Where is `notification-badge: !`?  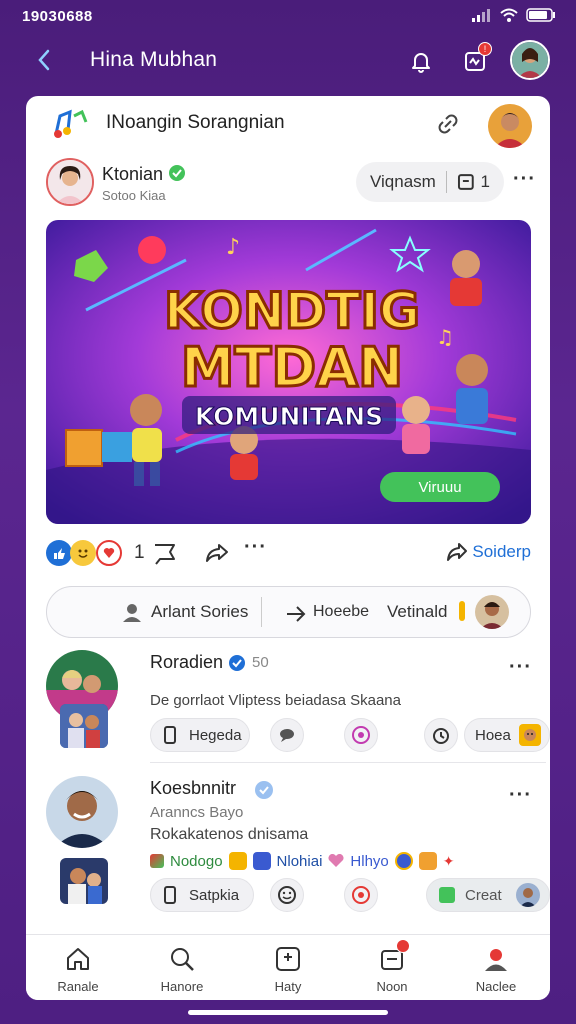 notification-badge: ! is located at coordinates (485, 49).